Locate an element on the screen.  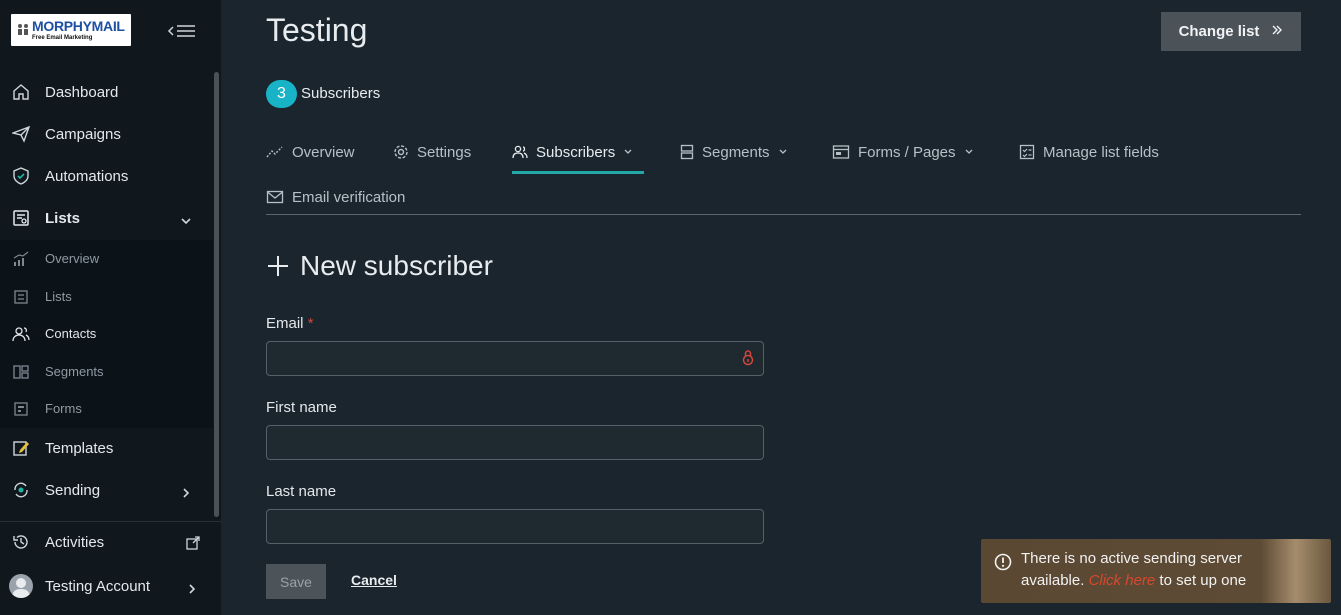
submenu-item-label: Overview is located at coordinates (72, 258).